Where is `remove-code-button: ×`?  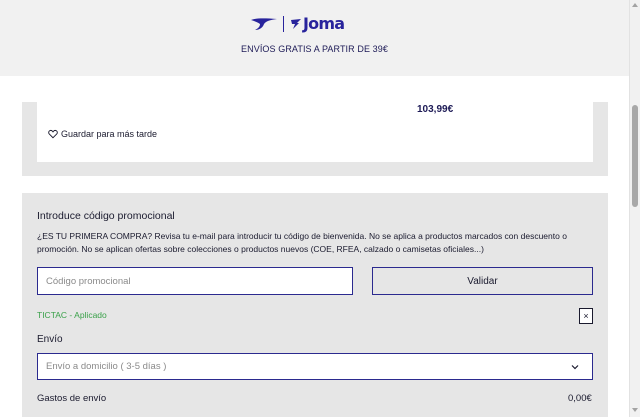
remove-code-button: × is located at coordinates (586, 316).